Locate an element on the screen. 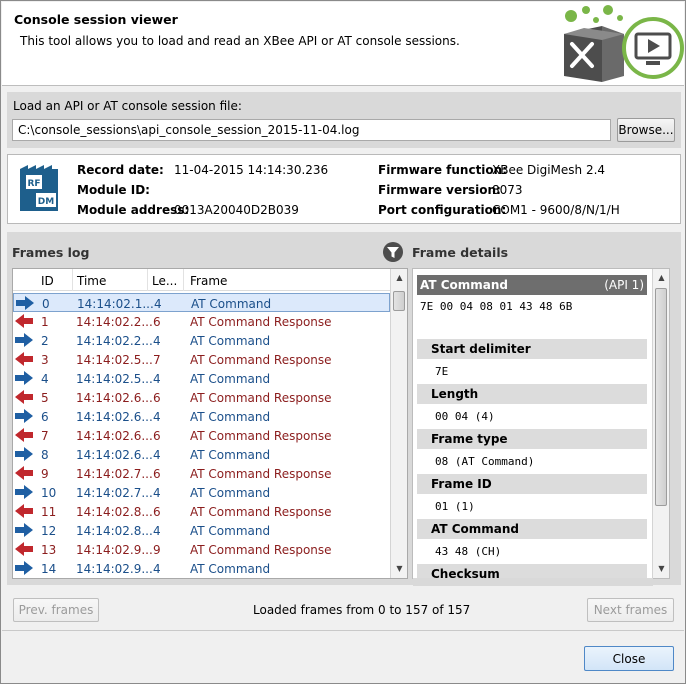 The height and width of the screenshot is (684, 686). frames-table-header: ID Time Le... Frame is located at coordinates (201, 280).